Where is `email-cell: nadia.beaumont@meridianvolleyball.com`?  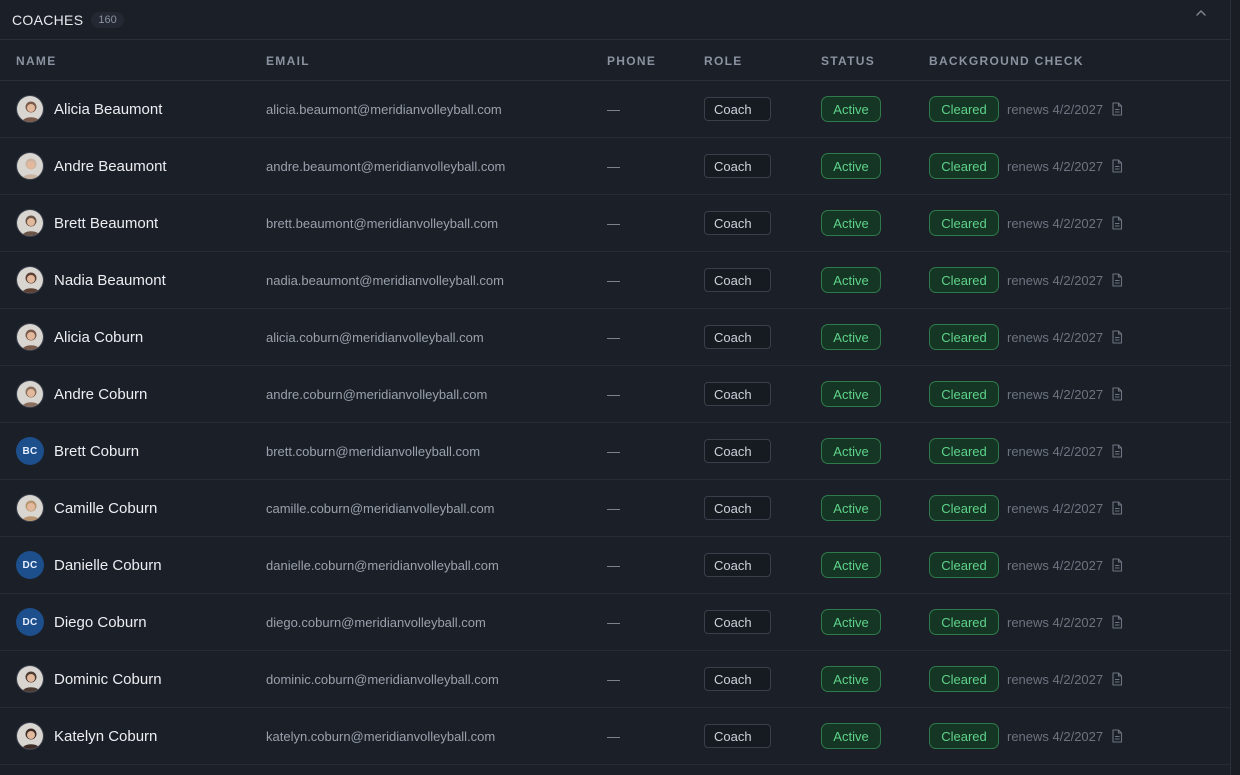 email-cell: nadia.beaumont@meridianvolleyball.com is located at coordinates (385, 280).